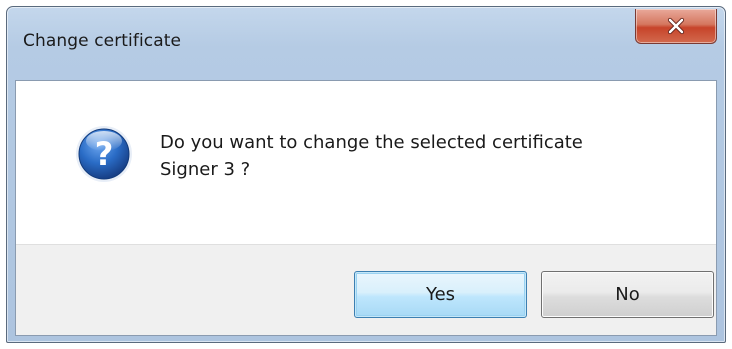 Image resolution: width=732 pixels, height=349 pixels. I want to click on close-icon, so click(676, 26).